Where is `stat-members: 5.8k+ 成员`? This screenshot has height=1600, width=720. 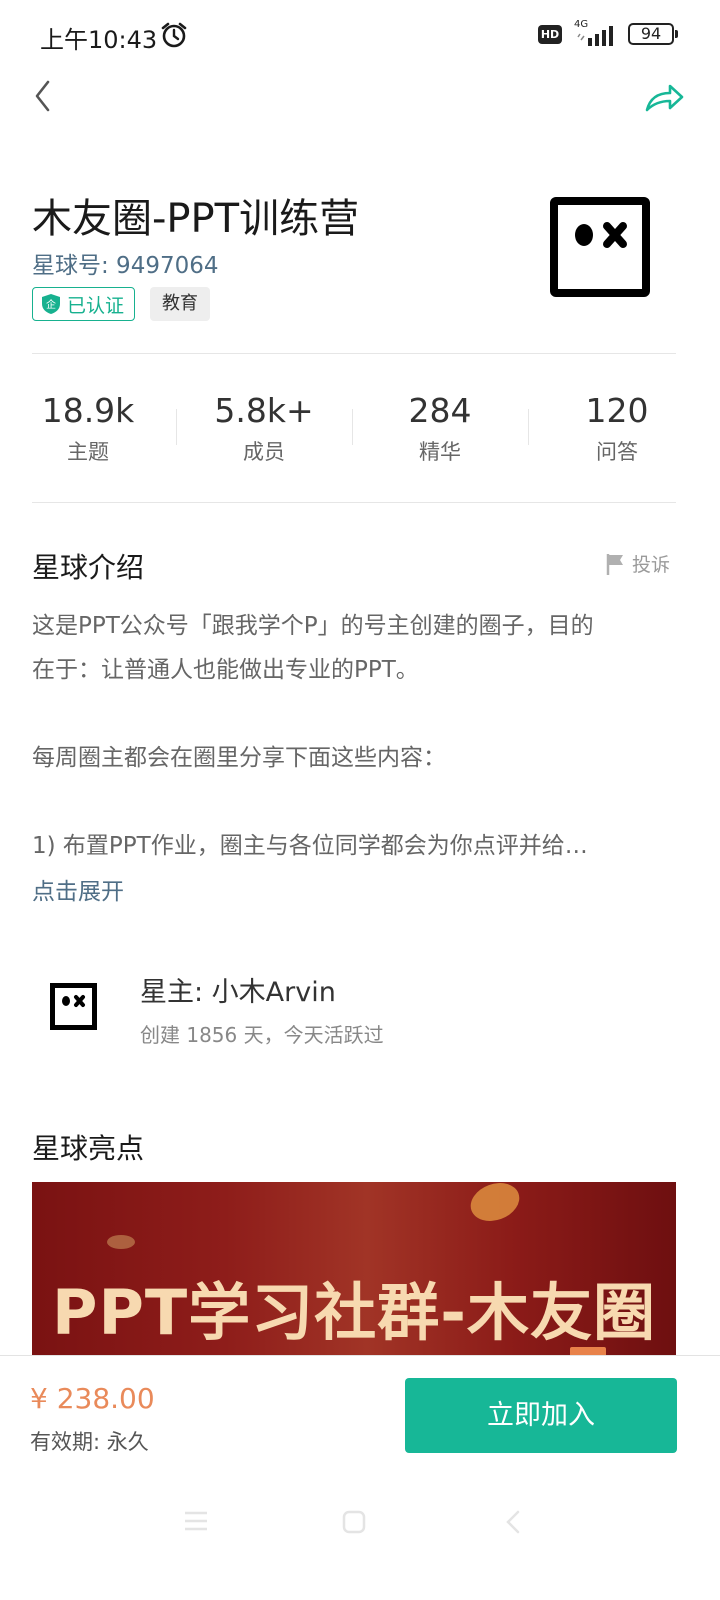 stat-members: 5.8k+ 成员 is located at coordinates (264, 425).